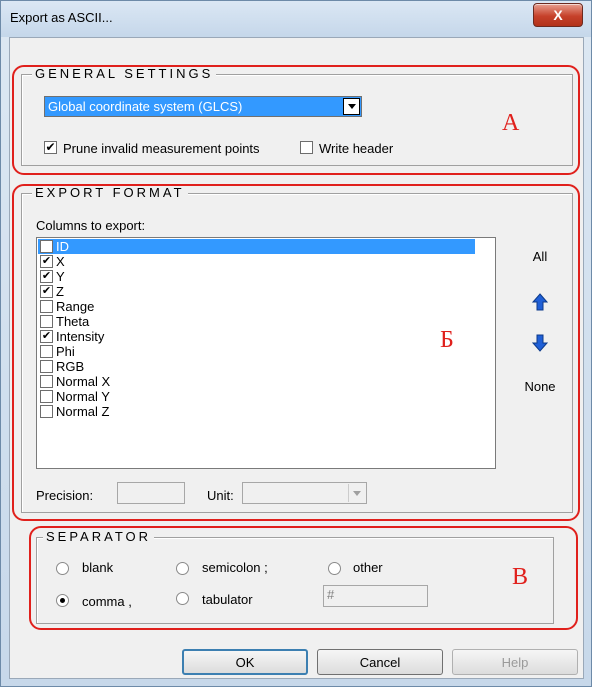  Describe the element at coordinates (83, 381) in the screenshot. I see `column-label: Normal X` at that location.